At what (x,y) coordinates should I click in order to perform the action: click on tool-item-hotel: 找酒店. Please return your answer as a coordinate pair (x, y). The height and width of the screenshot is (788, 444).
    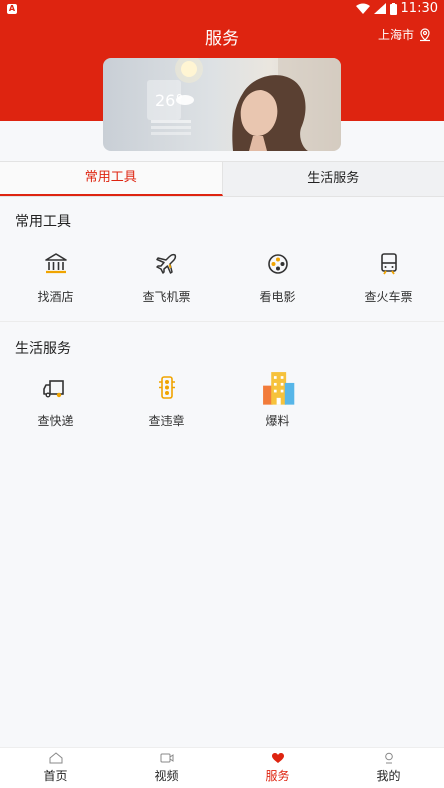
    Looking at the image, I should click on (55, 277).